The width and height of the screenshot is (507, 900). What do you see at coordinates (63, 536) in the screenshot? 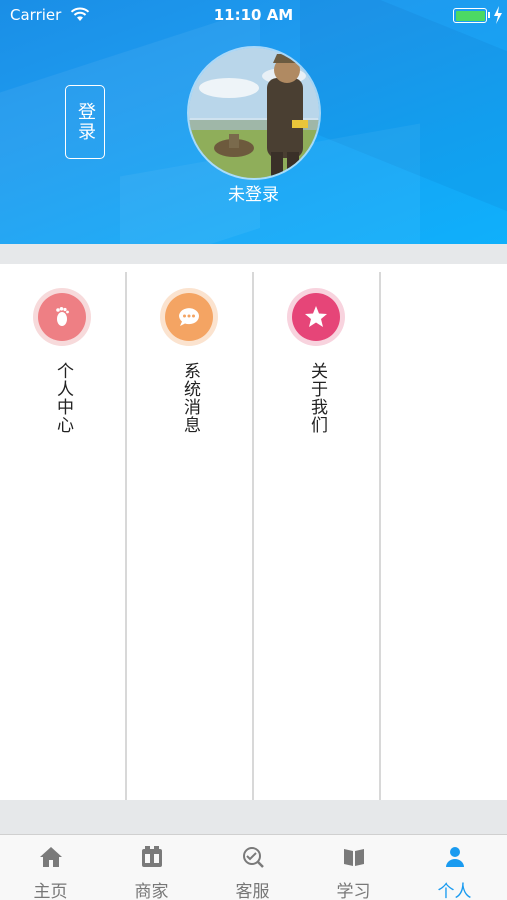
I see `menu-item-personal-center: 个人中心` at bounding box center [63, 536].